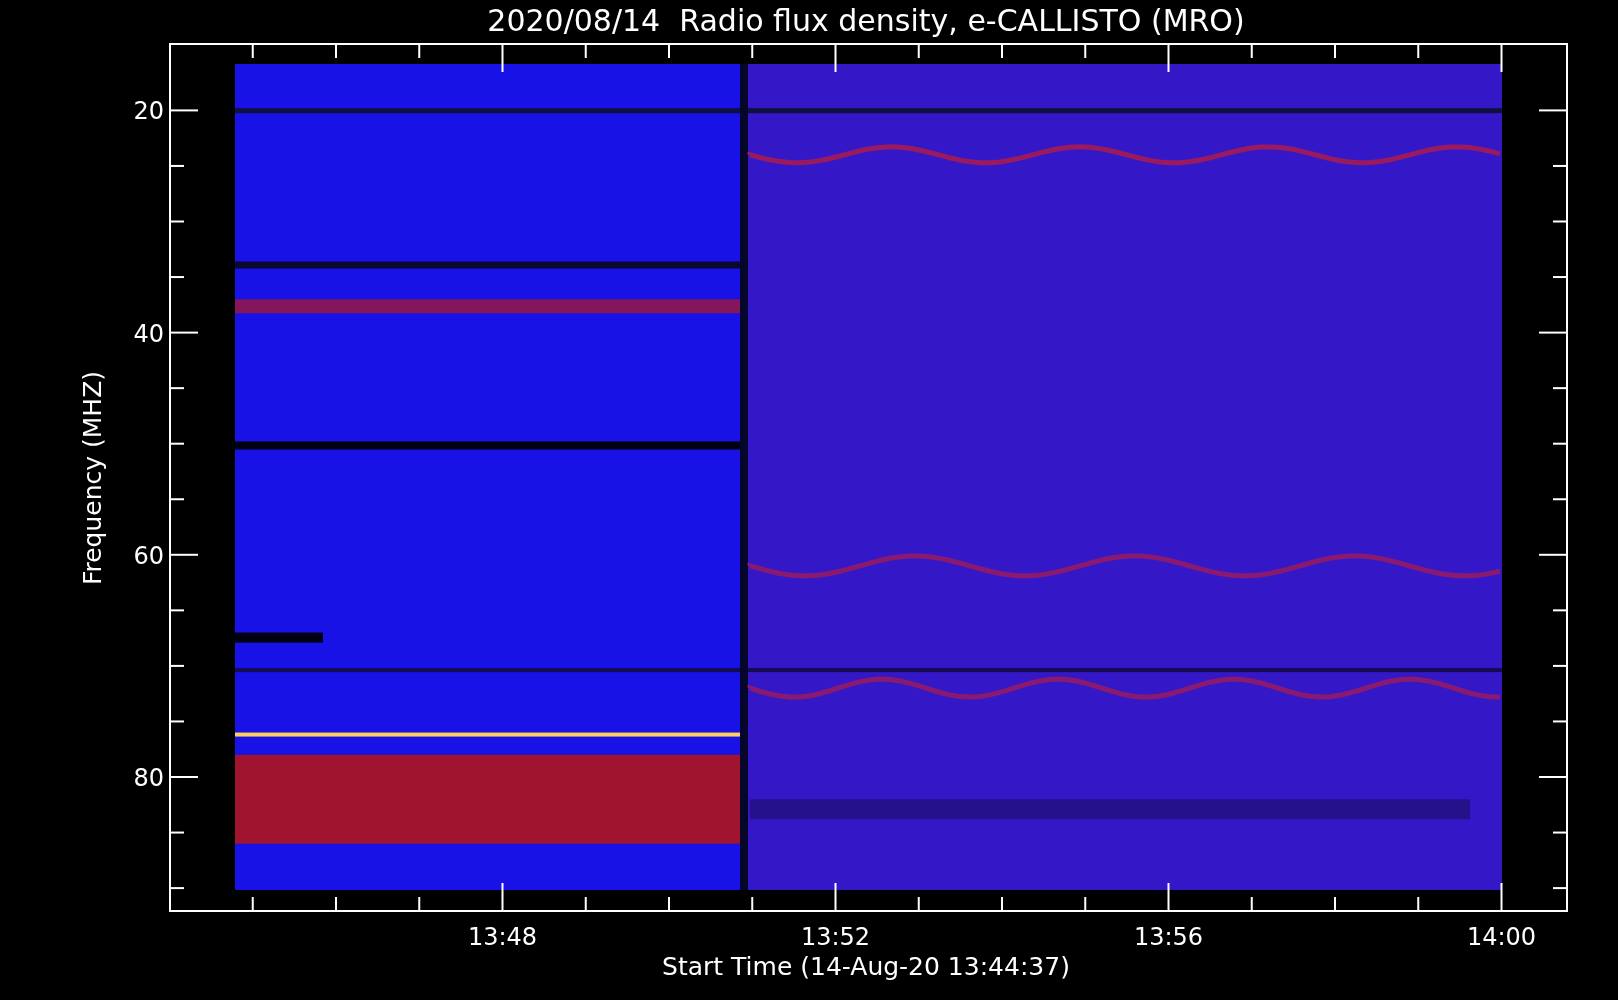  Describe the element at coordinates (866, 20) in the screenshot. I see `chart-title: 2020/08/14 Radio flux density, e-CALLISTO (MRO)` at that location.